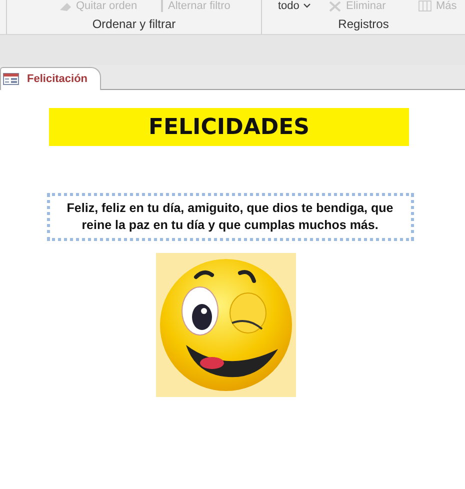 The width and height of the screenshot is (465, 489). What do you see at coordinates (11, 79) in the screenshot?
I see `form-icon` at bounding box center [11, 79].